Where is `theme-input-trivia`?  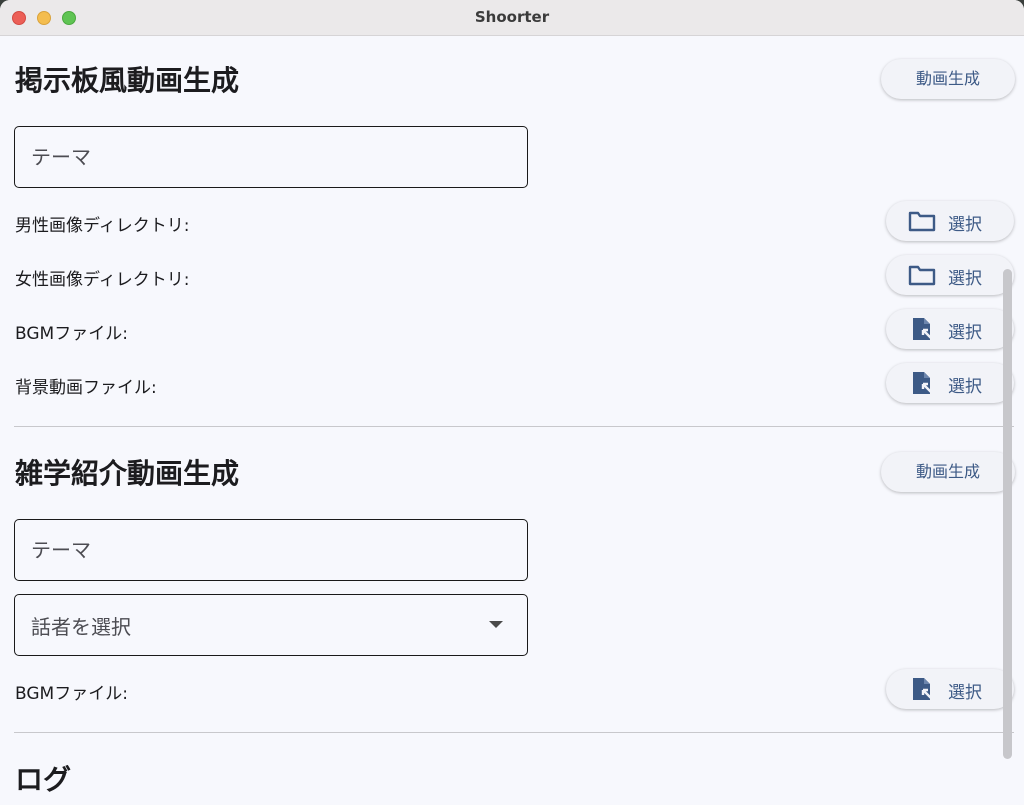 theme-input-trivia is located at coordinates (271, 550).